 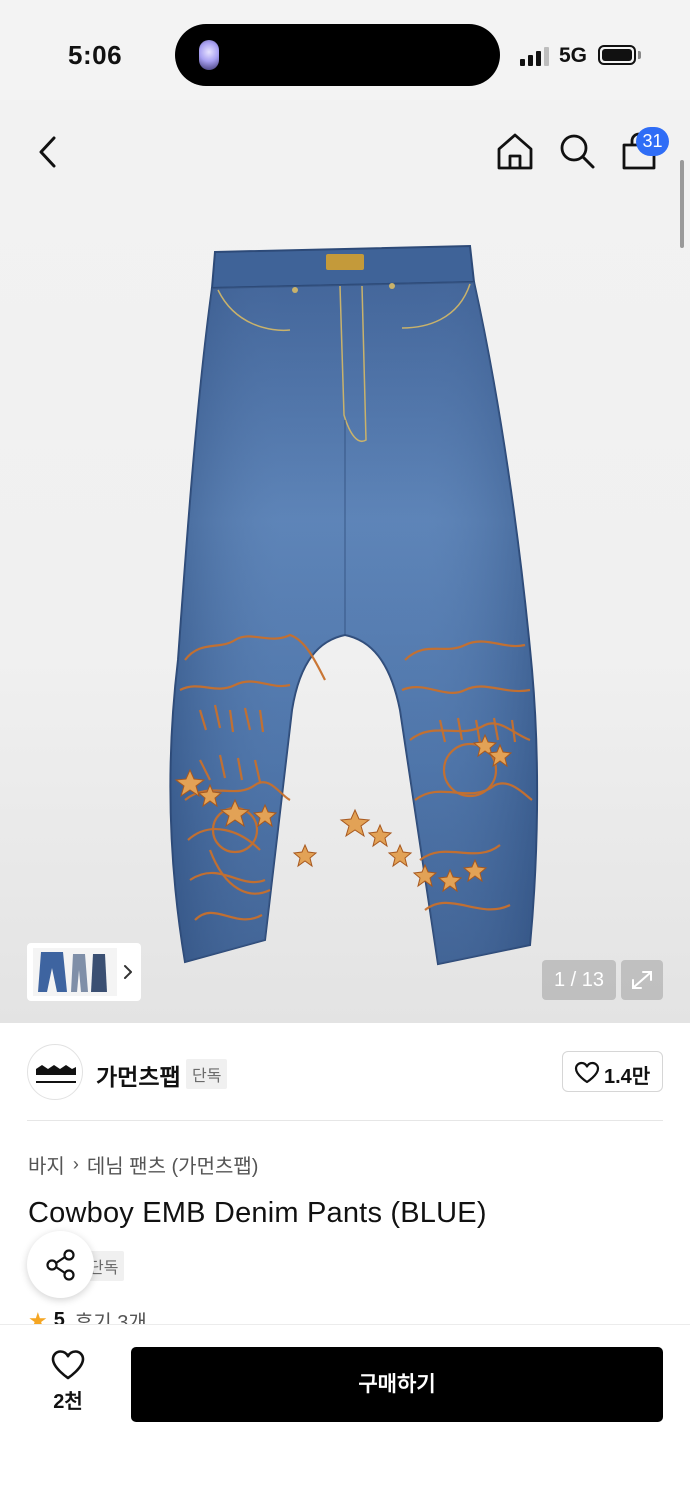 What do you see at coordinates (397, 1384) in the screenshot?
I see `buy-button: 구매하기` at bounding box center [397, 1384].